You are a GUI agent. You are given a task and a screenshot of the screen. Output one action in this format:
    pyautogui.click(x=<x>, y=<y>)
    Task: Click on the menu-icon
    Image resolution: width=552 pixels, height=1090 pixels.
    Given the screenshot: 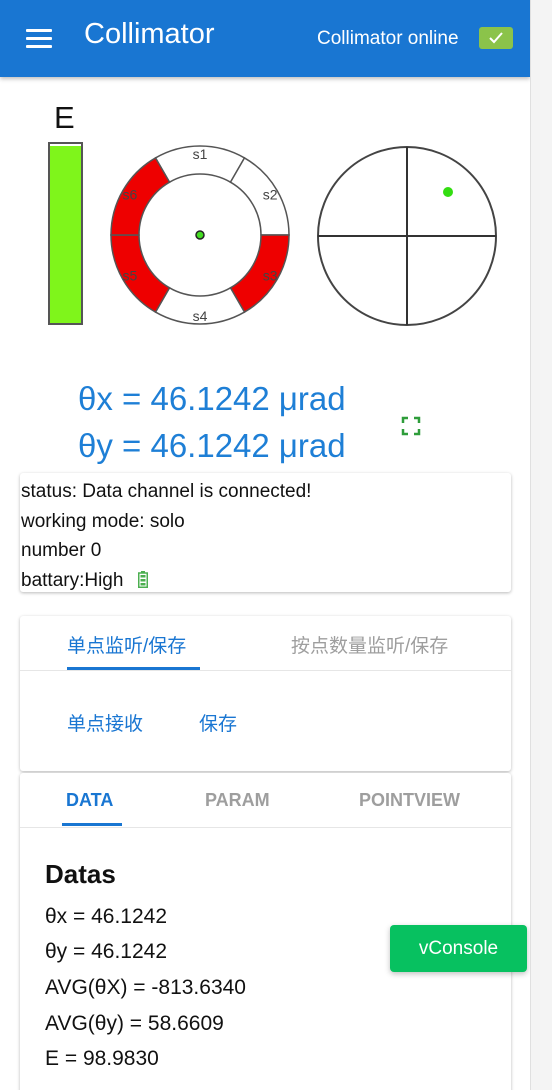 What is the action you would take?
    pyautogui.click(x=39, y=39)
    